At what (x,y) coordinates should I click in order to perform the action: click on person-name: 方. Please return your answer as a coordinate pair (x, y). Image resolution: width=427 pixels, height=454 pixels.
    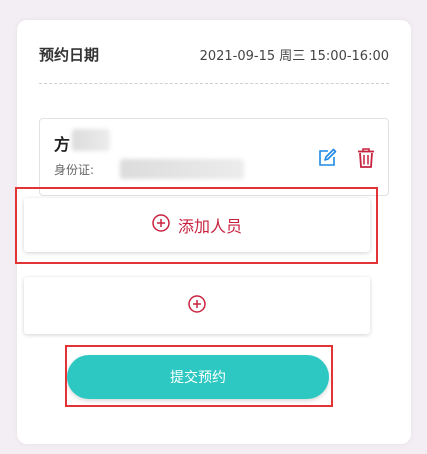
    Looking at the image, I should click on (62, 144).